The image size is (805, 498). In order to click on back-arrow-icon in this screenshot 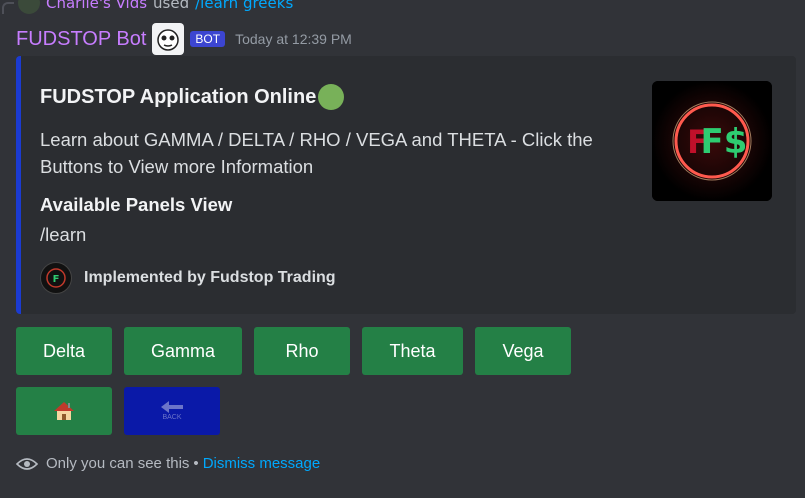, I will do `click(172, 407)`.